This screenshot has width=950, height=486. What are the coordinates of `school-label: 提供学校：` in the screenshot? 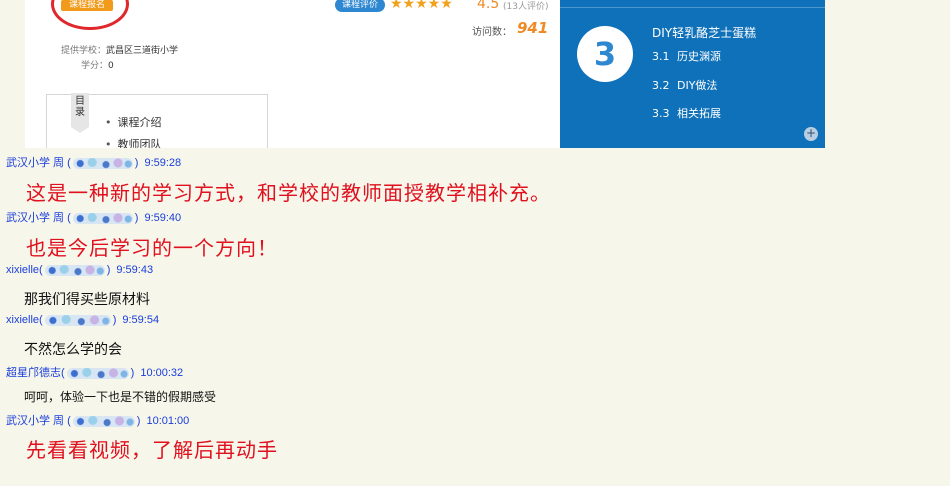 It's located at (84, 51).